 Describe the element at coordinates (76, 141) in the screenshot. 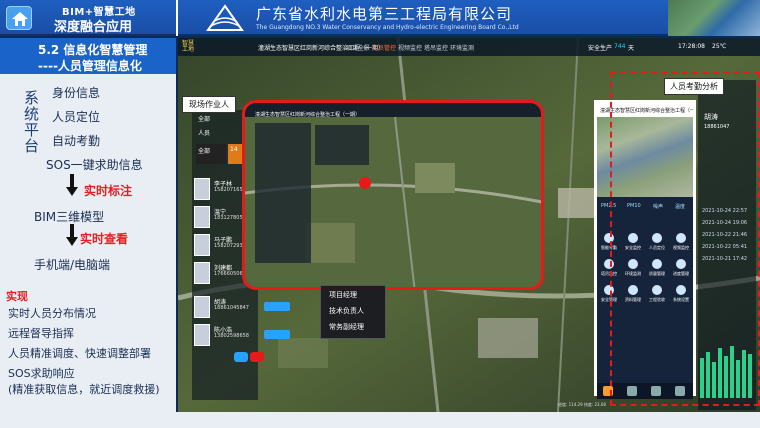

I see `system-item-attendance: 自动考勤` at that location.